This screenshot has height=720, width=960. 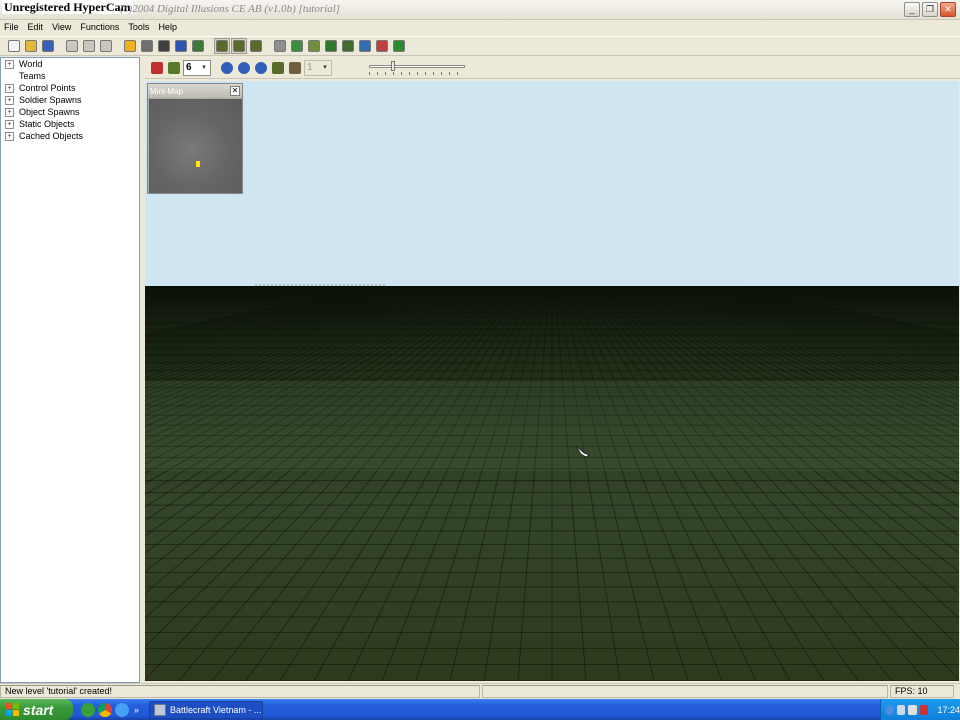 I want to click on cut-button, so click(x=72, y=46).